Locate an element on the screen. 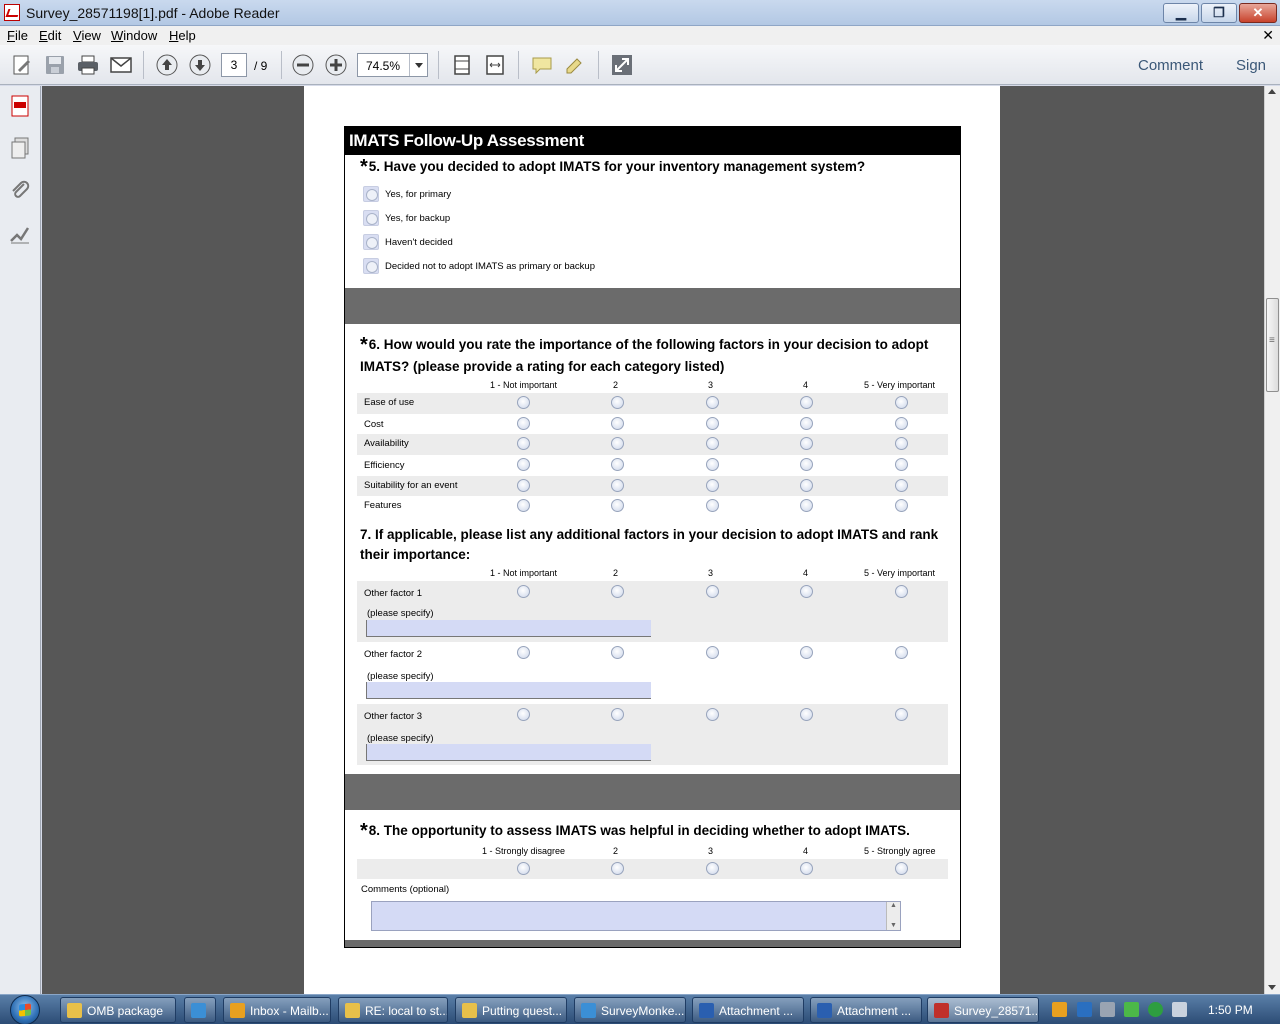  arrow-tray-icon is located at coordinates (1107, 1009).